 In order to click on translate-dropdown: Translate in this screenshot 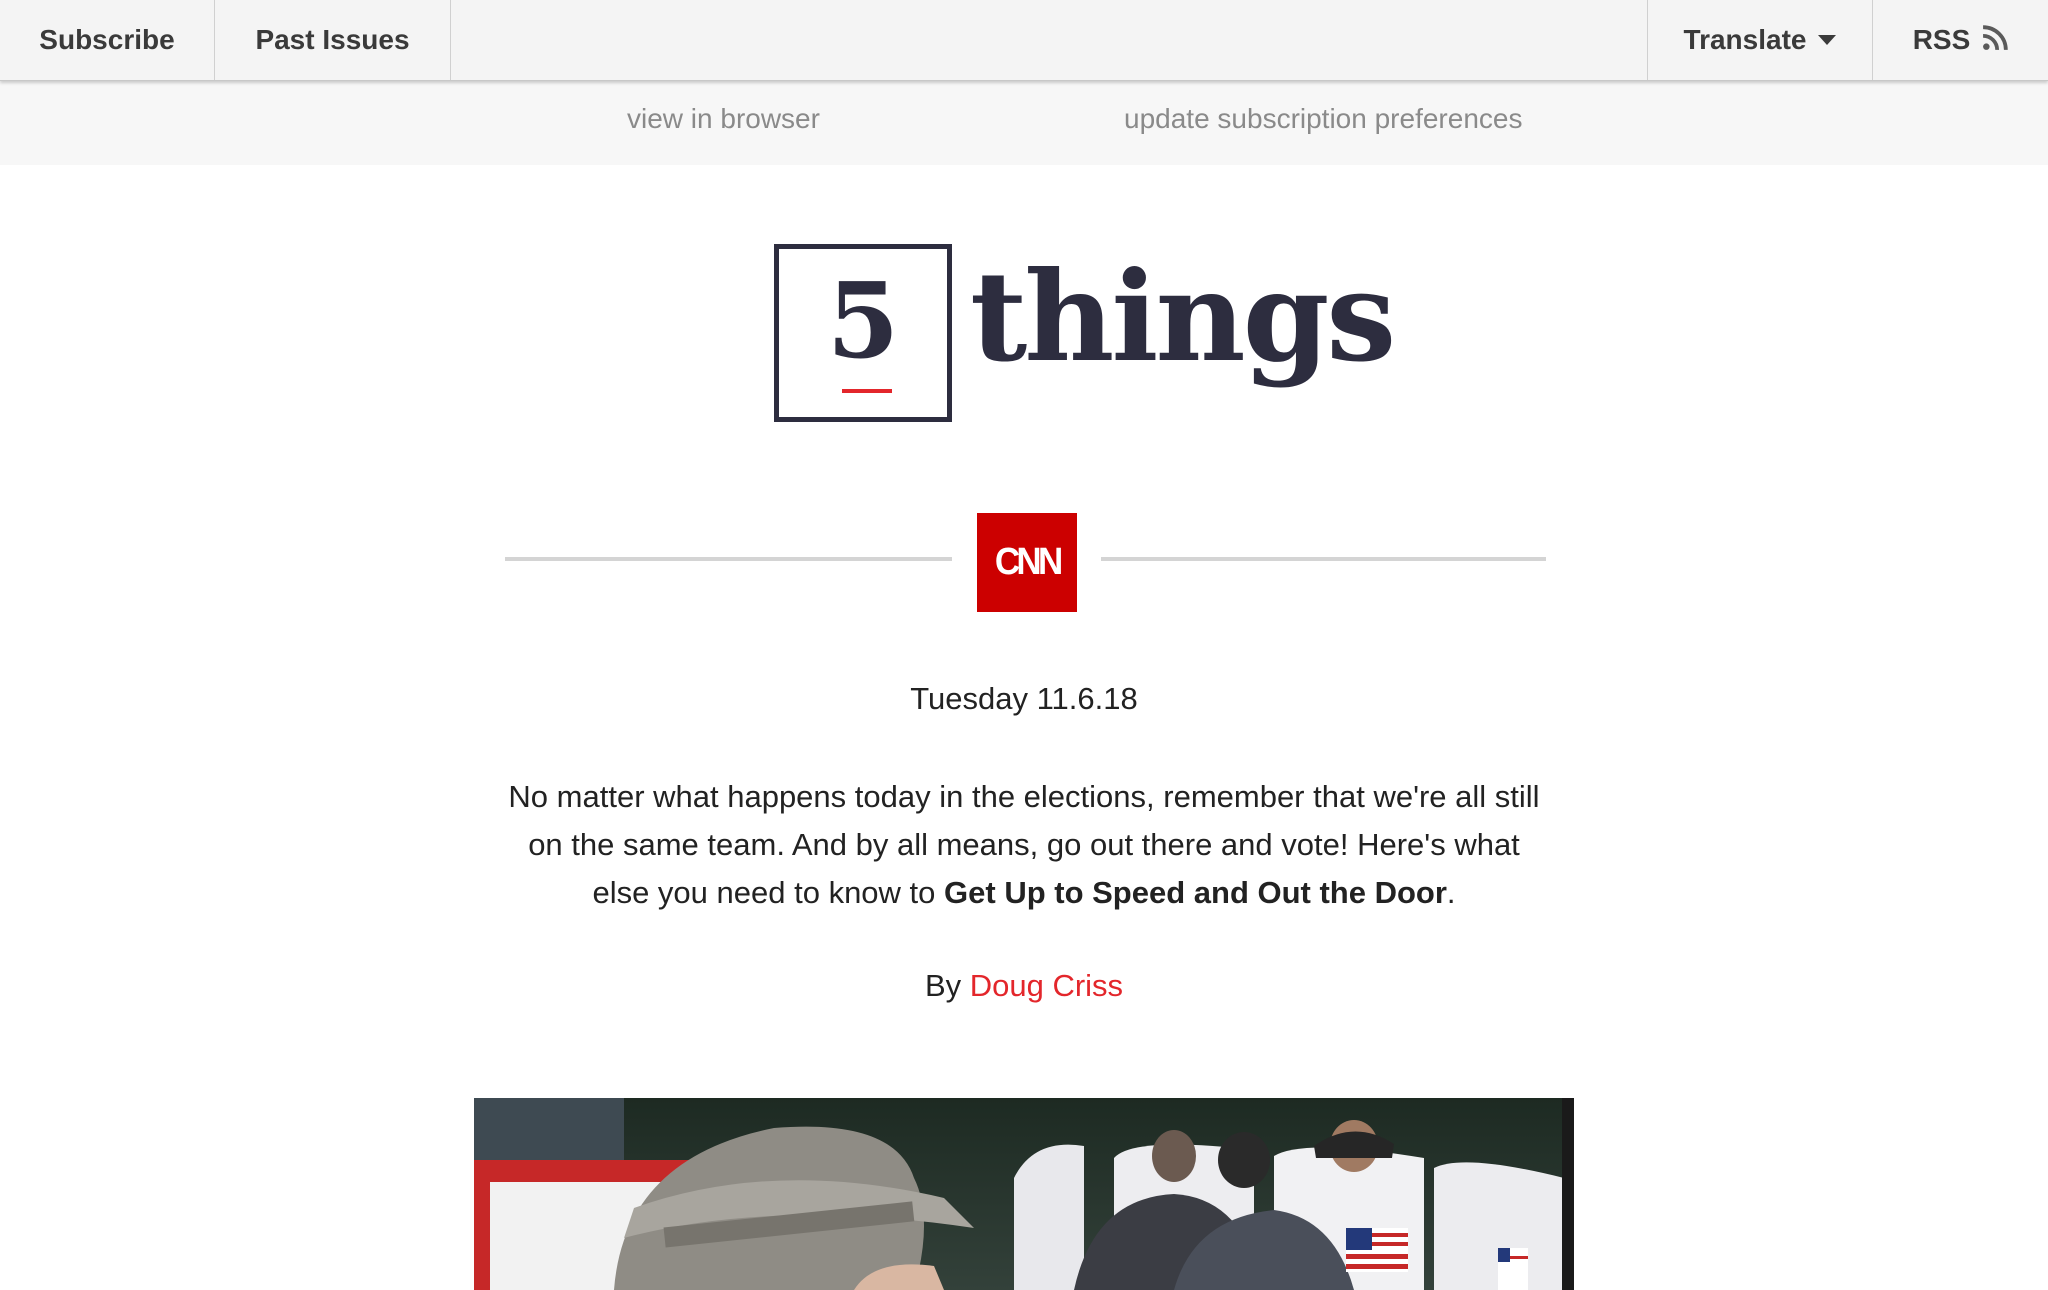, I will do `click(1759, 40)`.